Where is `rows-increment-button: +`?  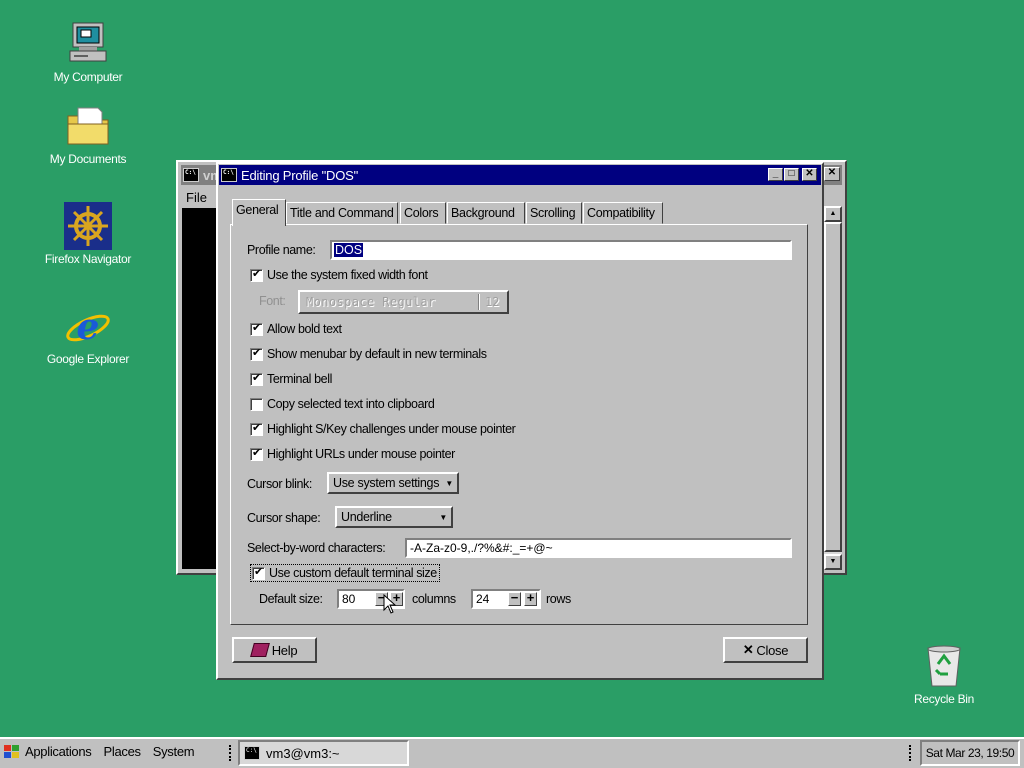
rows-increment-button: + is located at coordinates (530, 598).